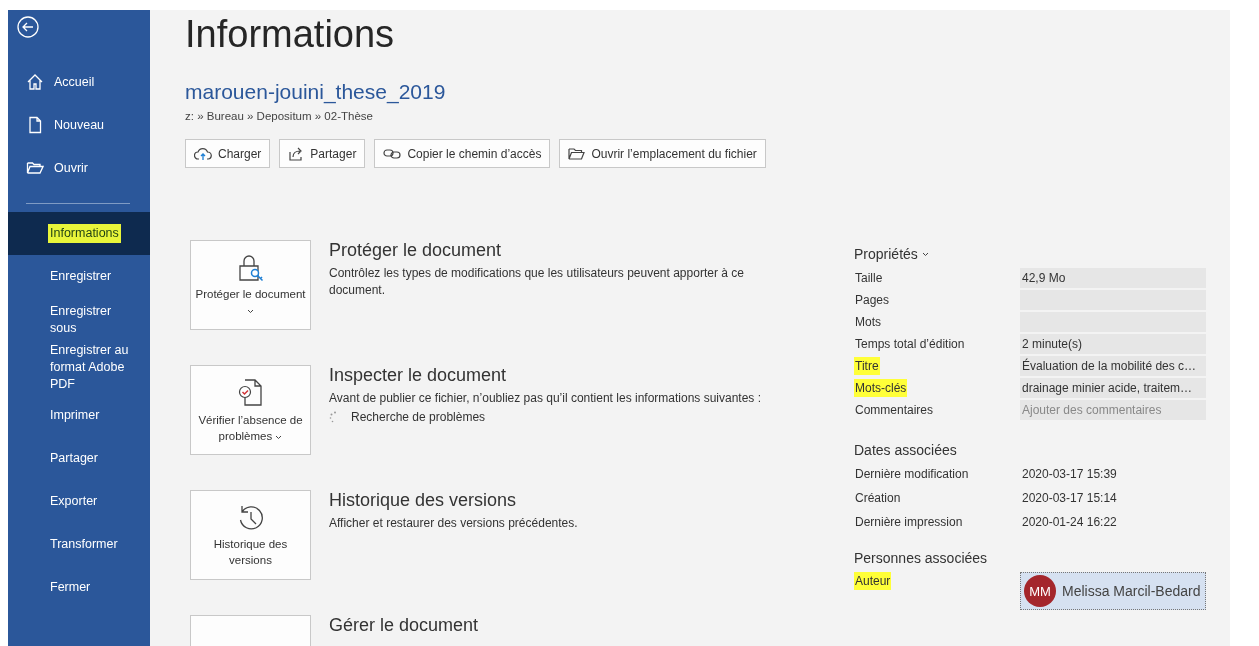  What do you see at coordinates (453, 523) in the screenshot?
I see `section-description: Afficher et restaurer des versions précédentes.` at bounding box center [453, 523].